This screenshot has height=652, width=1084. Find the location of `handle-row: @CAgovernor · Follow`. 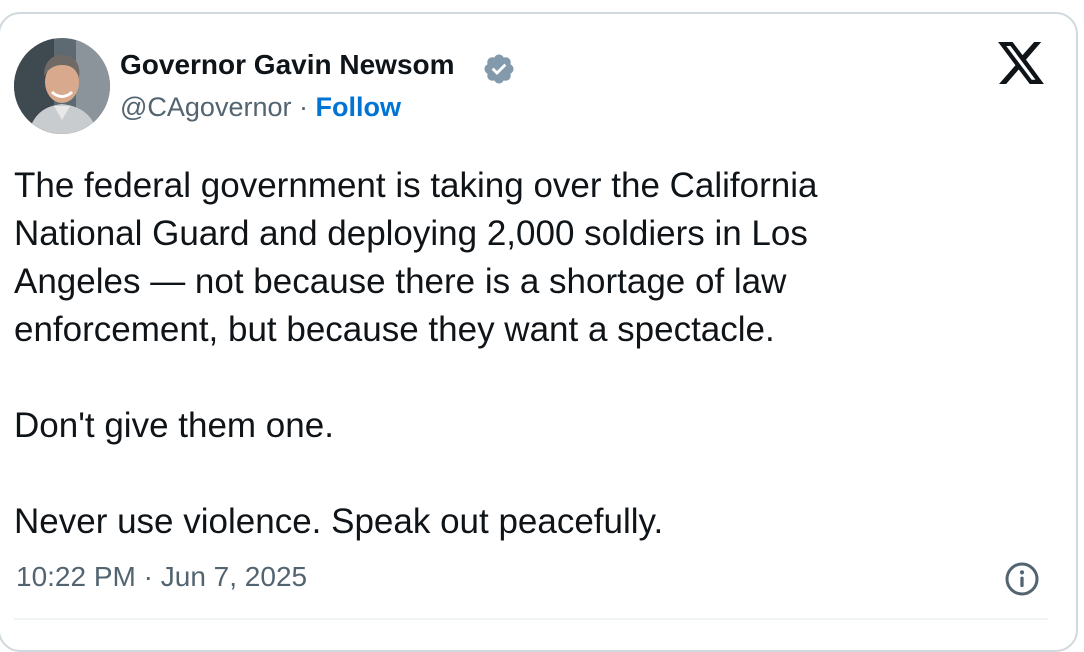

handle-row: @CAgovernor · Follow is located at coordinates (260, 107).